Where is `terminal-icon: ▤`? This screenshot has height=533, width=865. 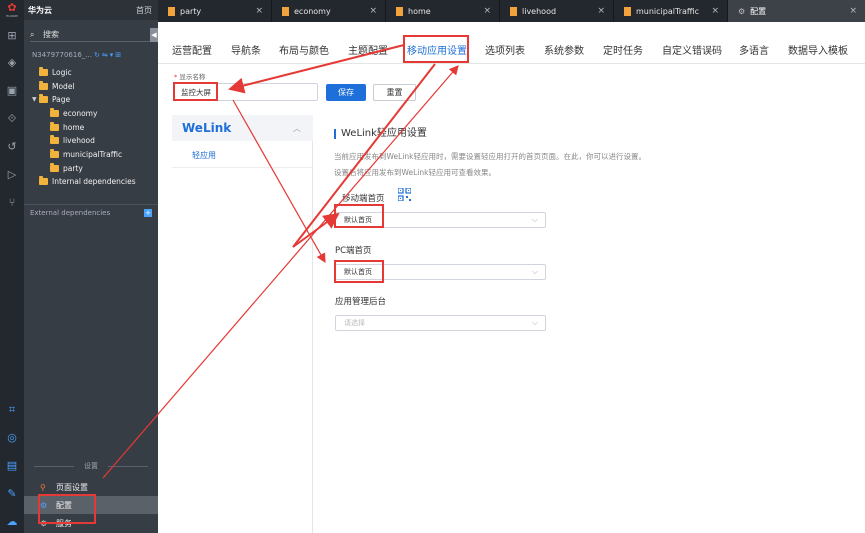
terminal-icon: ▤ is located at coordinates (12, 466).